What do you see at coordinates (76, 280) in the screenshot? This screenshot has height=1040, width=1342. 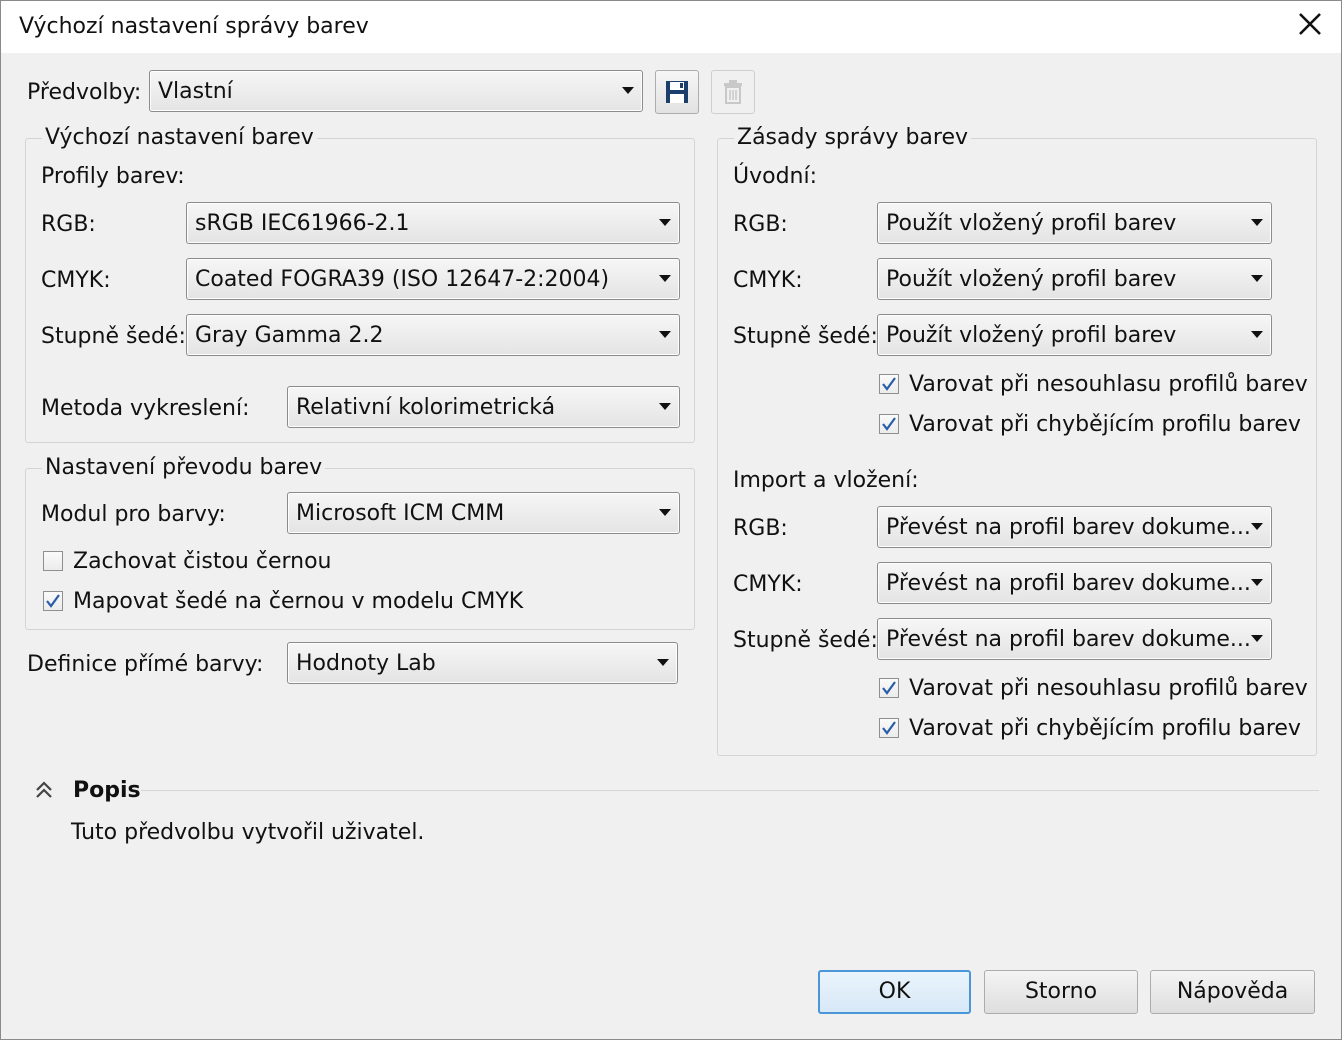 I see `cmyk-profile-label: CMYK:` at bounding box center [76, 280].